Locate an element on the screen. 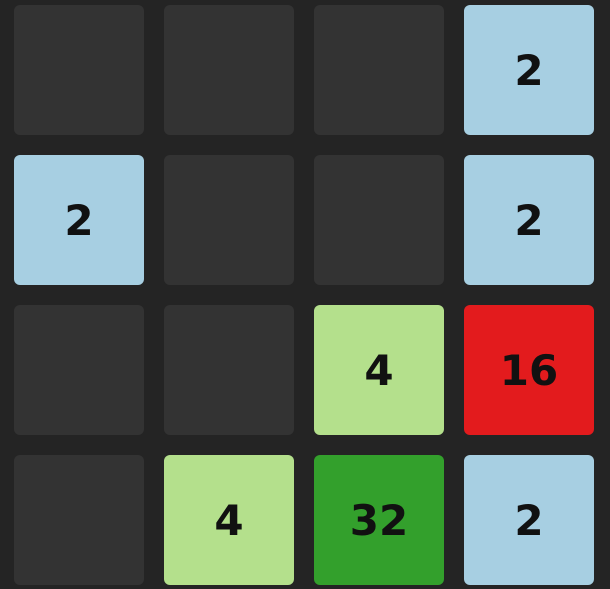  tile-r3-c0 is located at coordinates (79, 520).